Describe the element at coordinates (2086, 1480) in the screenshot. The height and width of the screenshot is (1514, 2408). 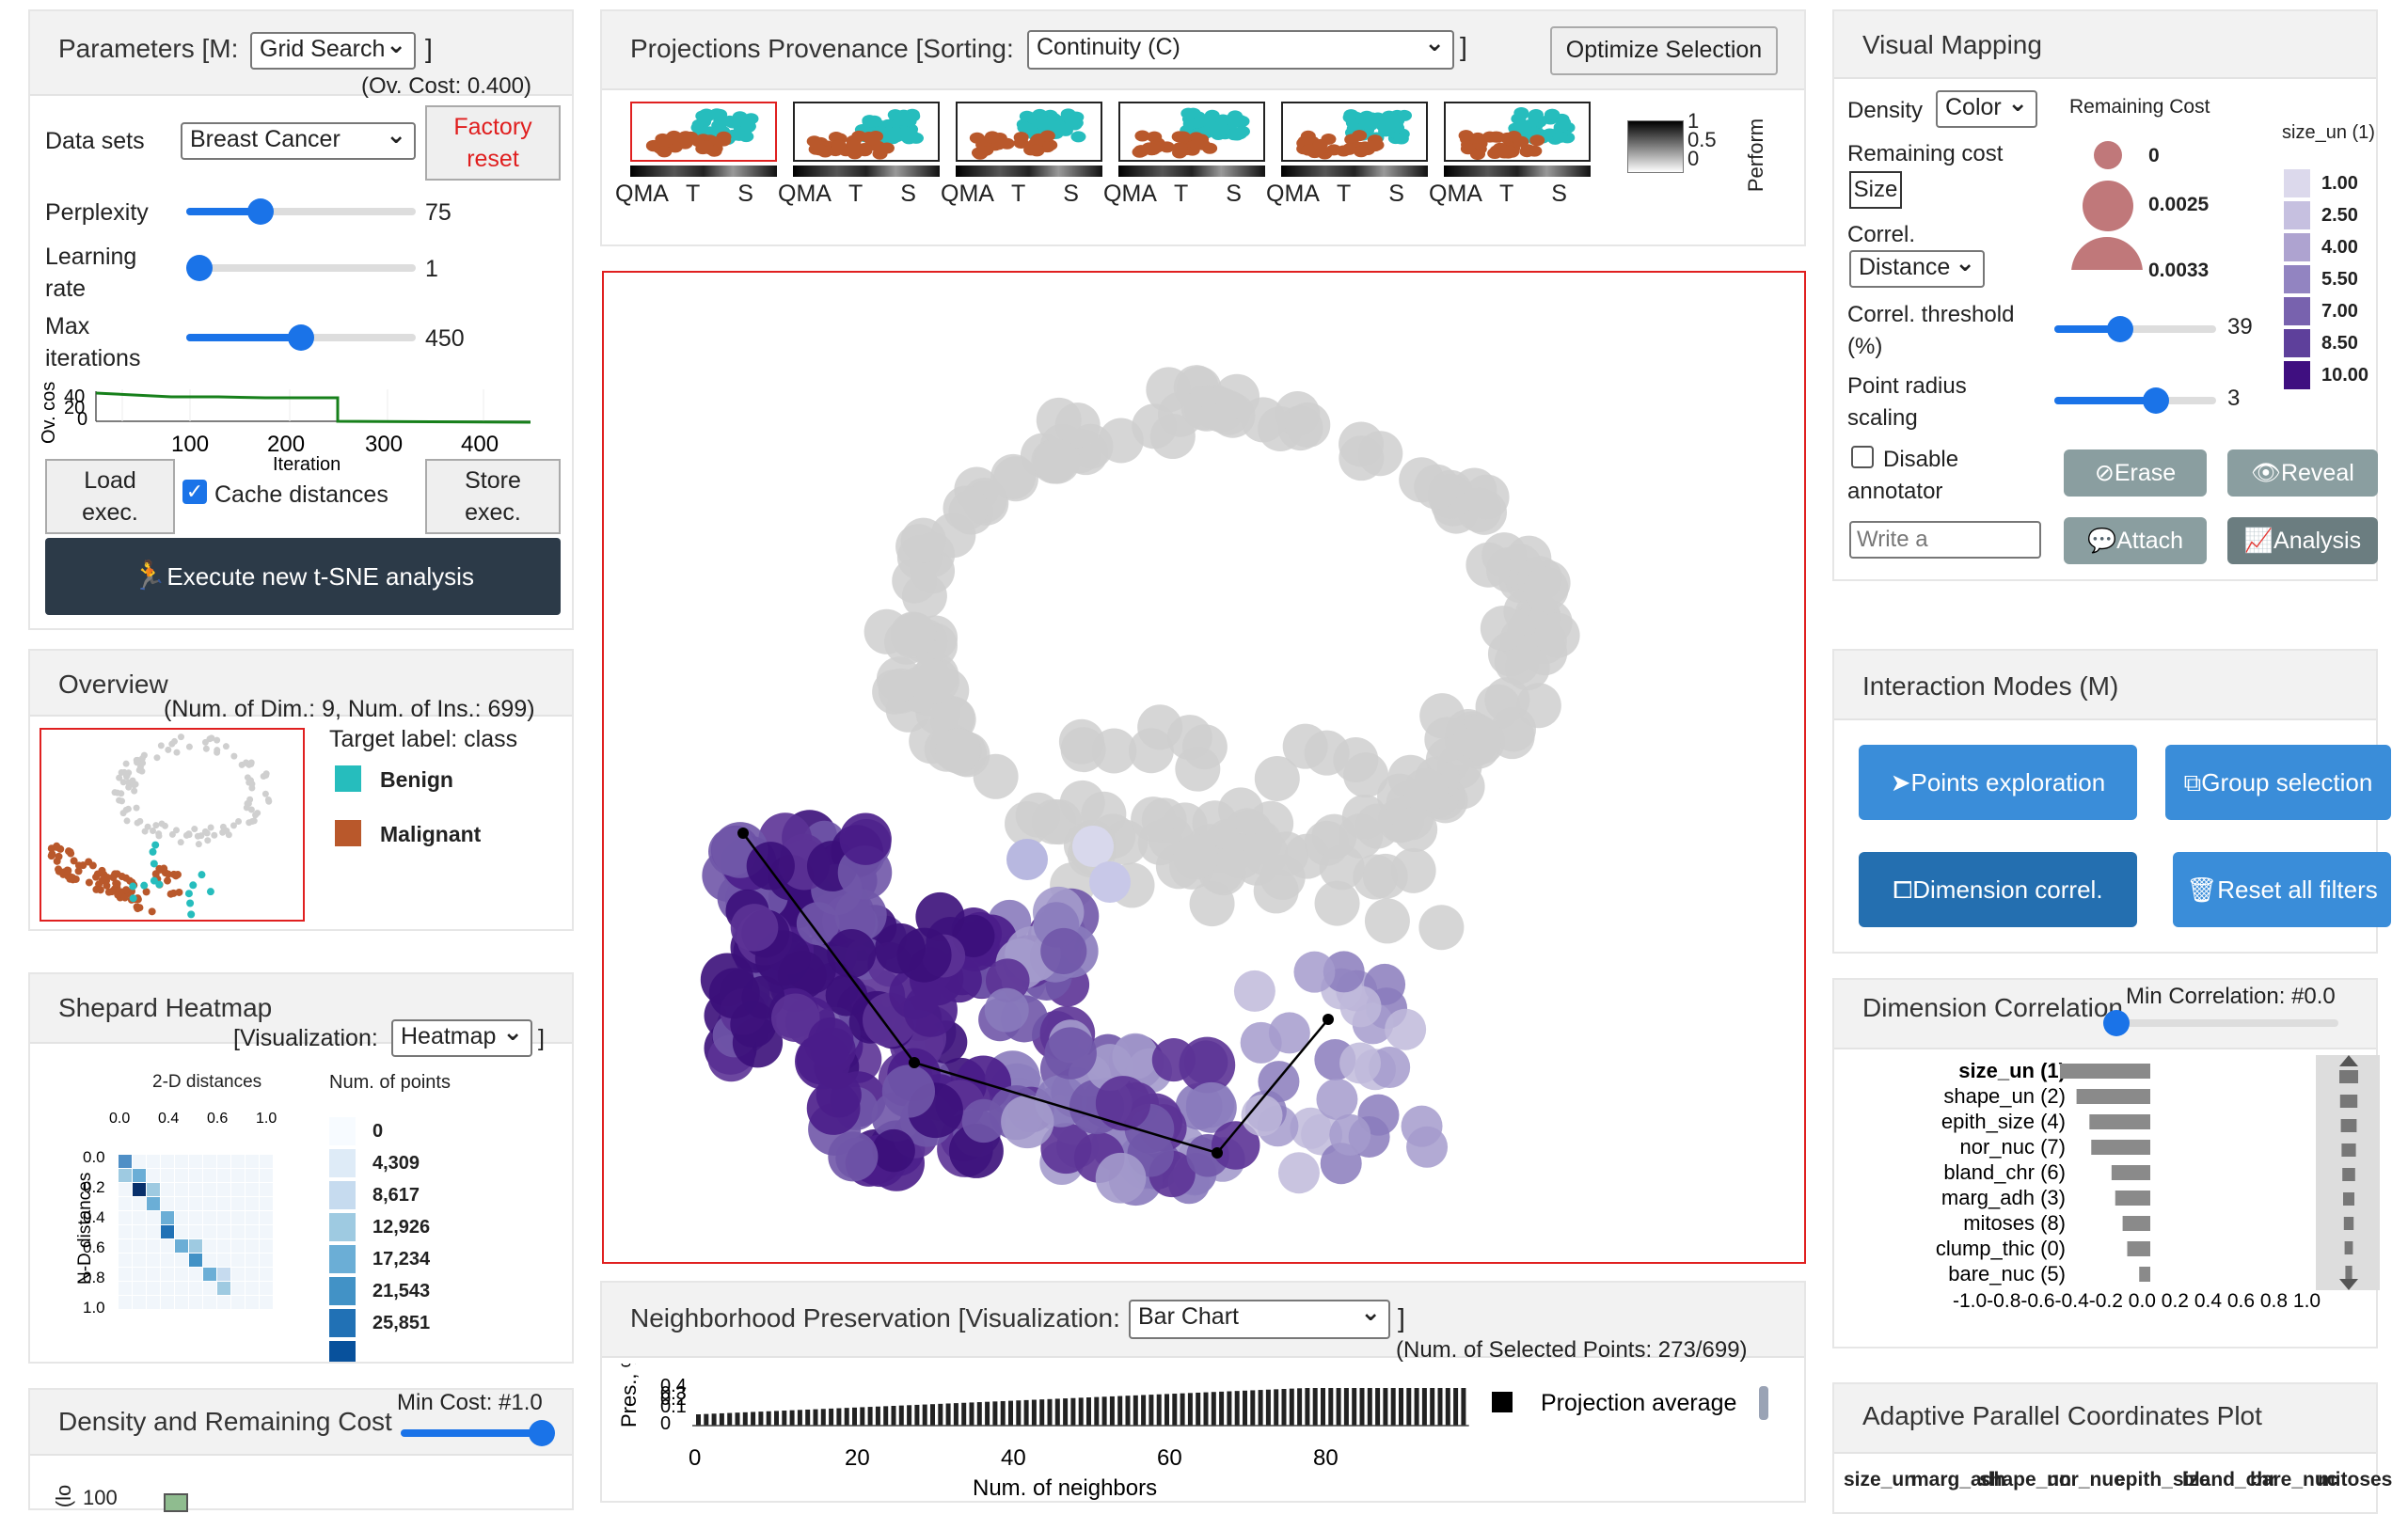
I see `pcp-axis-label: nor_nuc` at that location.